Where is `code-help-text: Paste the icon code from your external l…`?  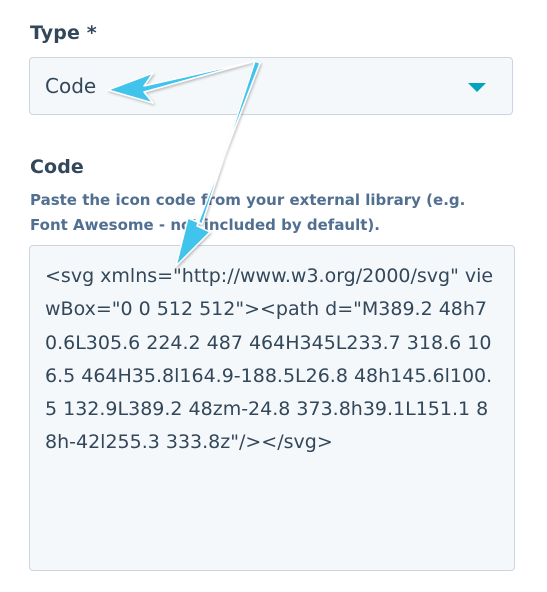 code-help-text: Paste the icon code from your external l… is located at coordinates (248, 212).